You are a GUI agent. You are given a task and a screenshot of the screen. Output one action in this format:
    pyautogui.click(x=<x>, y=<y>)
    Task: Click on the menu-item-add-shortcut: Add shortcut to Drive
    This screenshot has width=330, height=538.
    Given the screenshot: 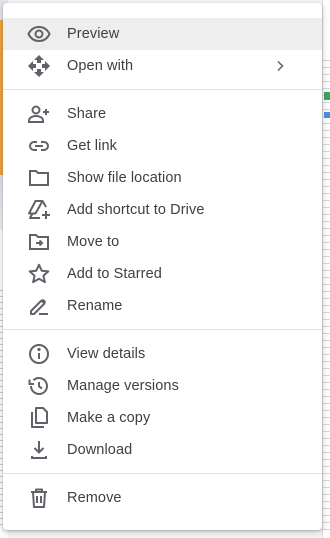 What is the action you would take?
    pyautogui.click(x=162, y=210)
    